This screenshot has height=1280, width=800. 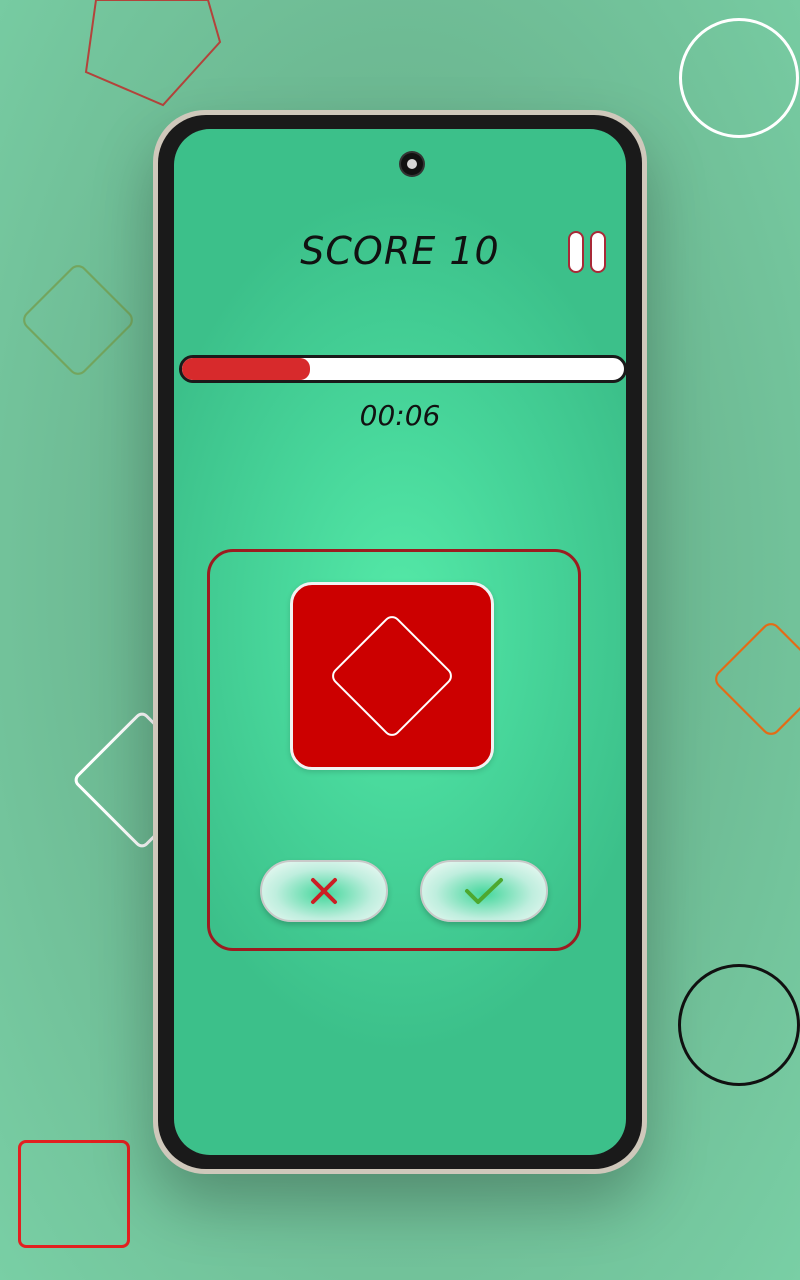 I want to click on accept-button, so click(x=484, y=891).